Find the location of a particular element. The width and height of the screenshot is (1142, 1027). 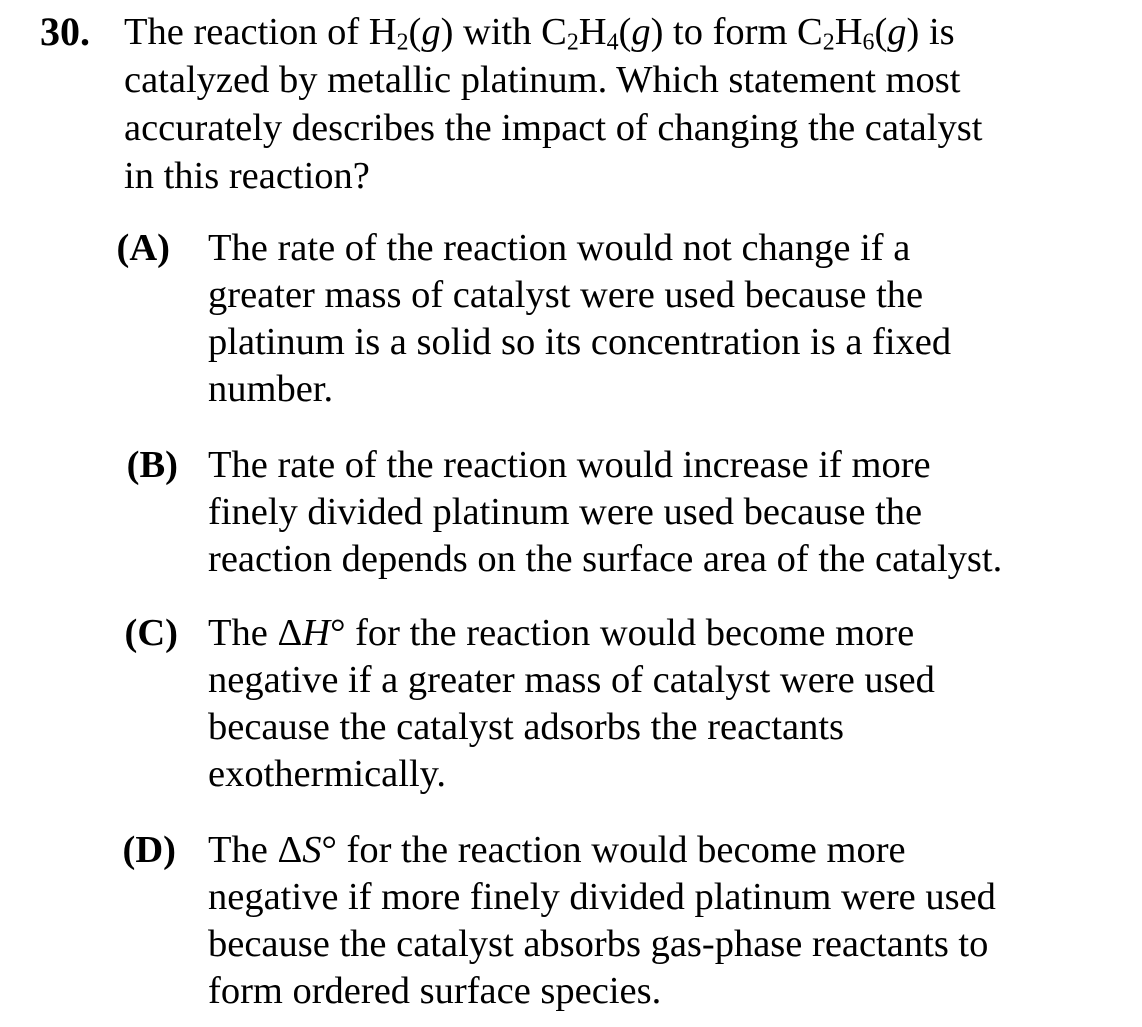

choice-line: number. is located at coordinates (271, 389).